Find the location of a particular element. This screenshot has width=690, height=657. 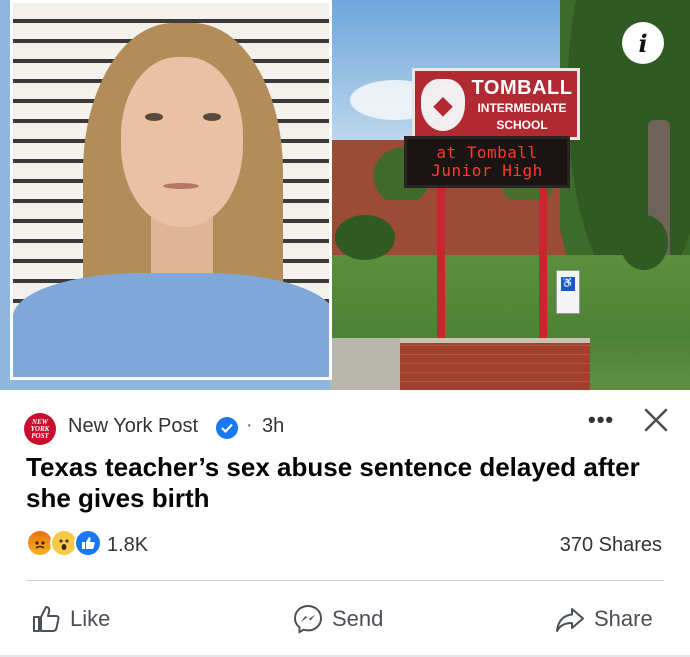

share-arrow-icon is located at coordinates (570, 619).